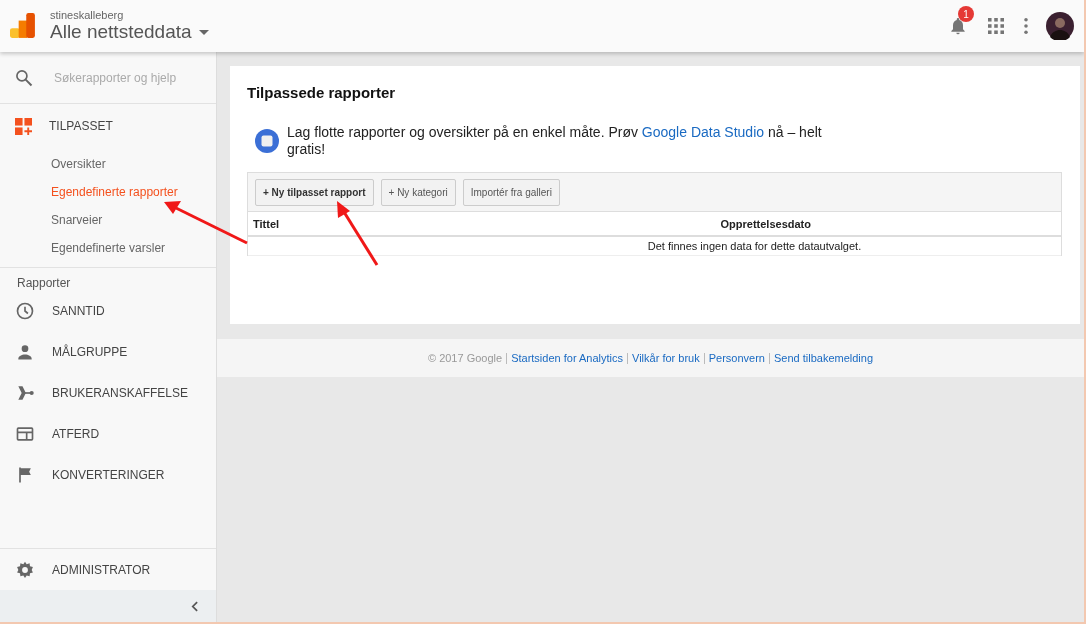 This screenshot has width=1086, height=624. What do you see at coordinates (76, 434) in the screenshot?
I see `nav-item: ATFERD` at bounding box center [76, 434].